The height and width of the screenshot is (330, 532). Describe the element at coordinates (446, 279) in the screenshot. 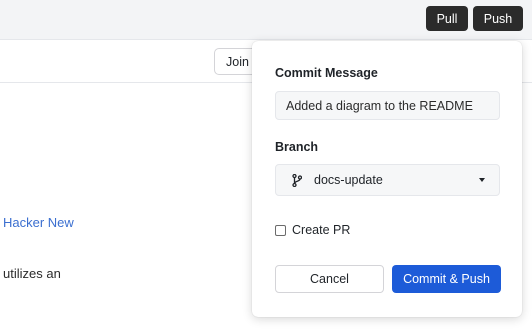

I see `commit-and-push-button: Commit & Push` at that location.